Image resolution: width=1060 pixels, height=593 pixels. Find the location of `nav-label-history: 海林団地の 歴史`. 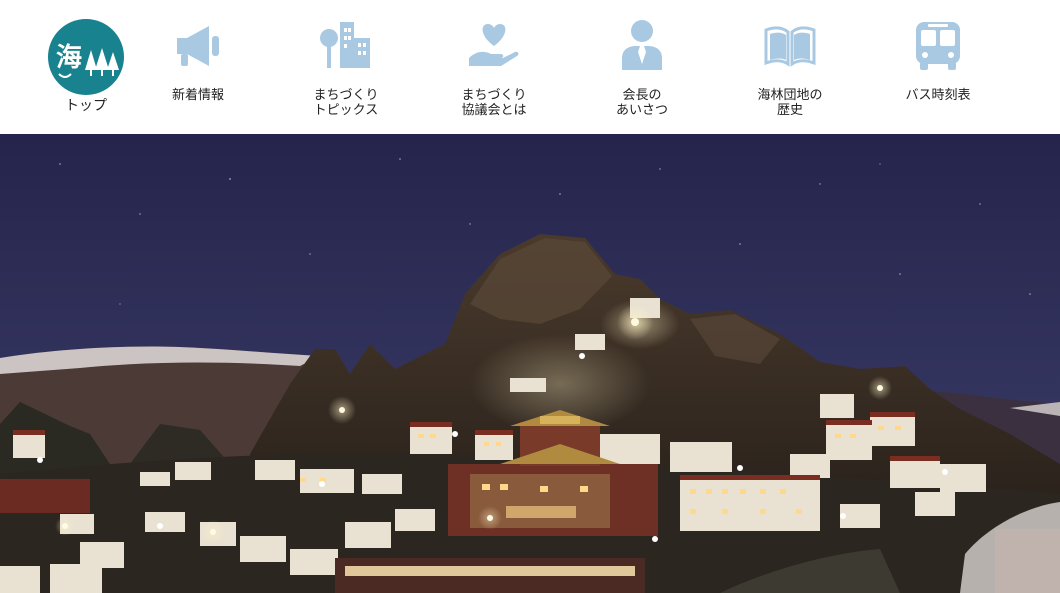

nav-label-history: 海林団地の 歴史 is located at coordinates (790, 103).